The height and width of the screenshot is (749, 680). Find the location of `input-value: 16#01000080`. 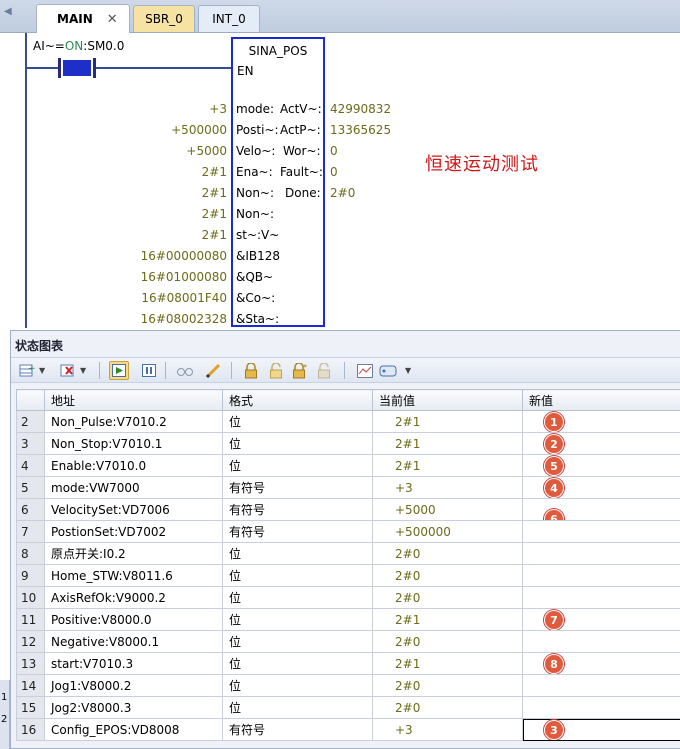

input-value: 16#01000080 is located at coordinates (184, 277).